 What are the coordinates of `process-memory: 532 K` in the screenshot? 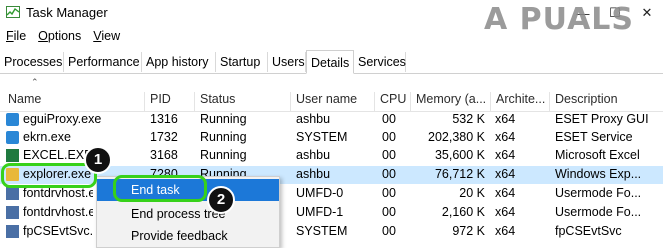 It's located at (468, 119).